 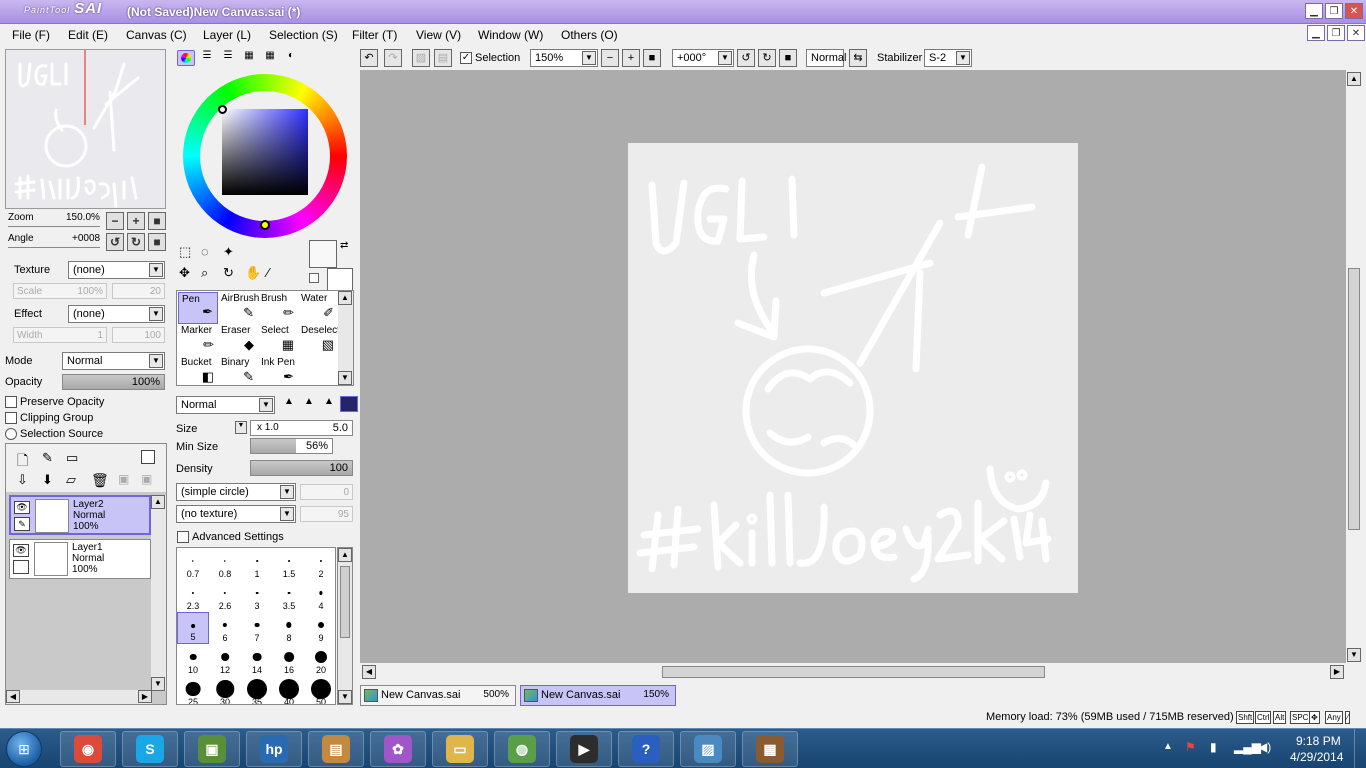 I want to click on preserve-opacity-checkbox, so click(x=11, y=402).